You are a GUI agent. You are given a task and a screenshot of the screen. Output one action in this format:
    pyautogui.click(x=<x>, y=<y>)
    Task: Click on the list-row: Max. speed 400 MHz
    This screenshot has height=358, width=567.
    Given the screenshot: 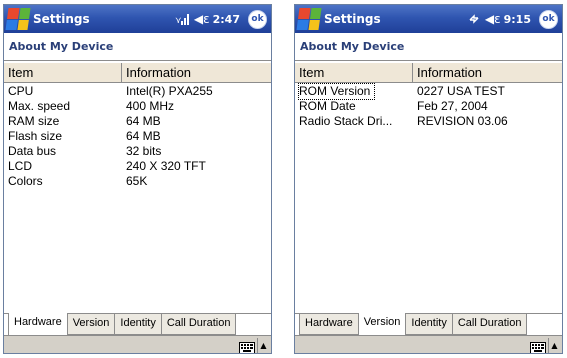 What is the action you would take?
    pyautogui.click(x=137, y=106)
    